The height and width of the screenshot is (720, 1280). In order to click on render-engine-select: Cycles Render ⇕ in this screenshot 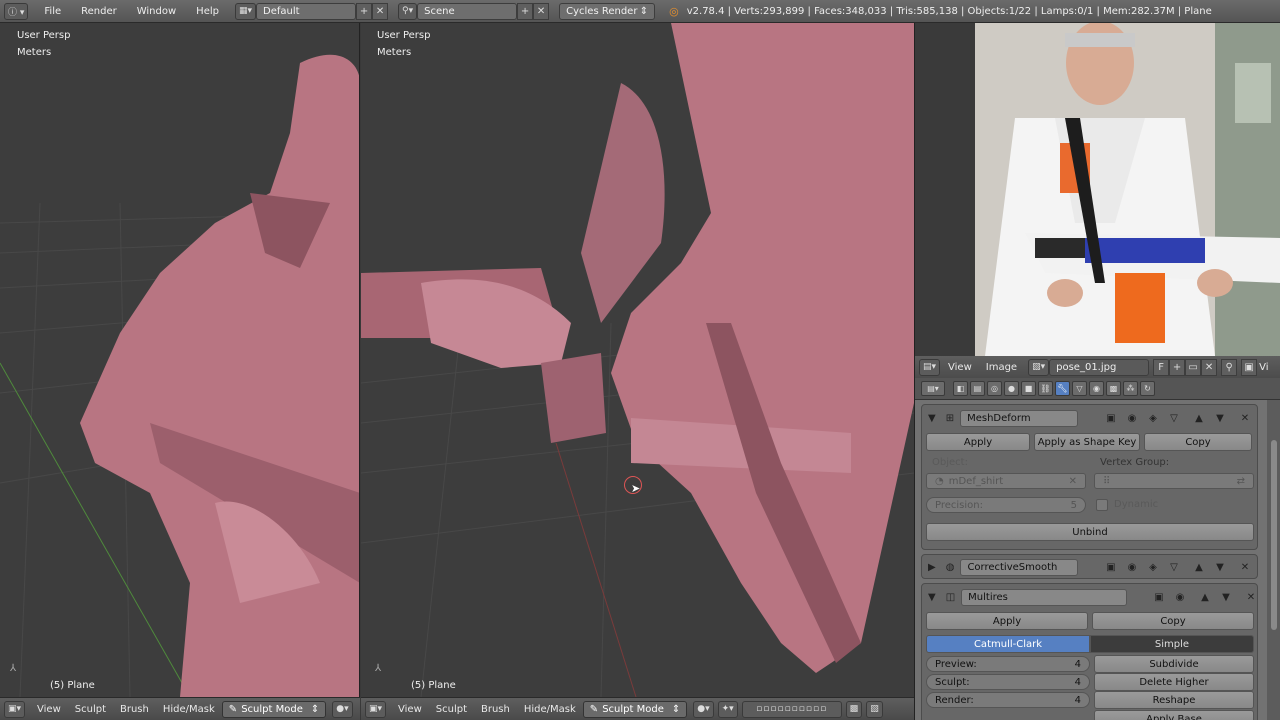, I will do `click(607, 11)`.